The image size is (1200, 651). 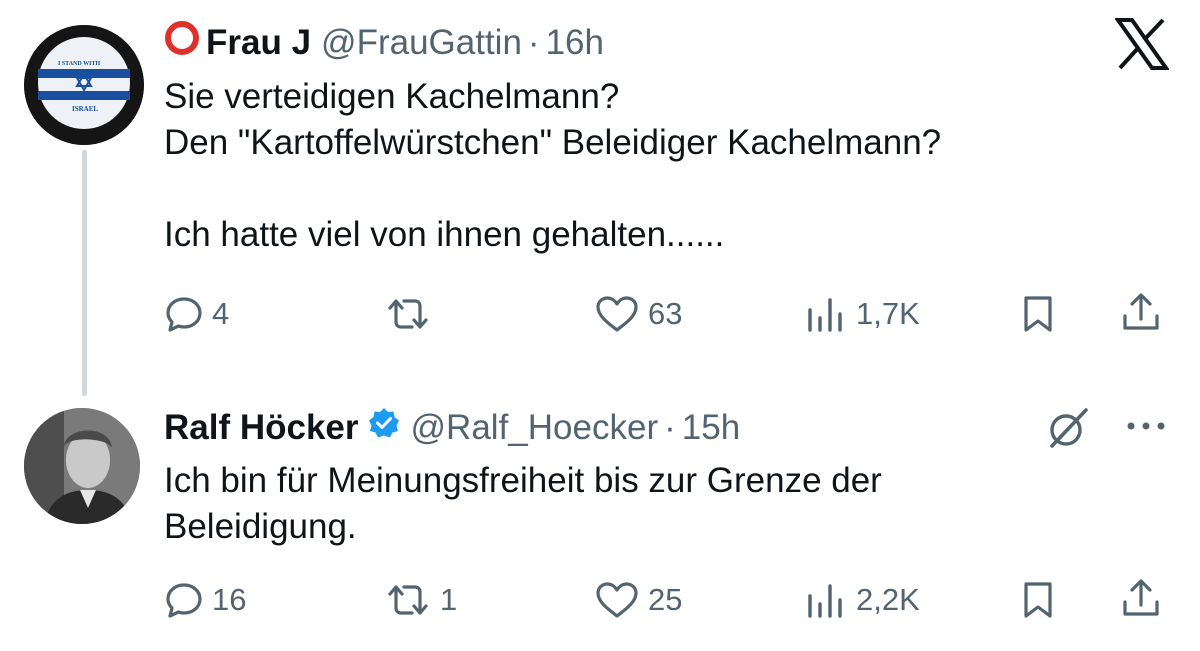 I want to click on profile-photo-icon, so click(x=82, y=466).